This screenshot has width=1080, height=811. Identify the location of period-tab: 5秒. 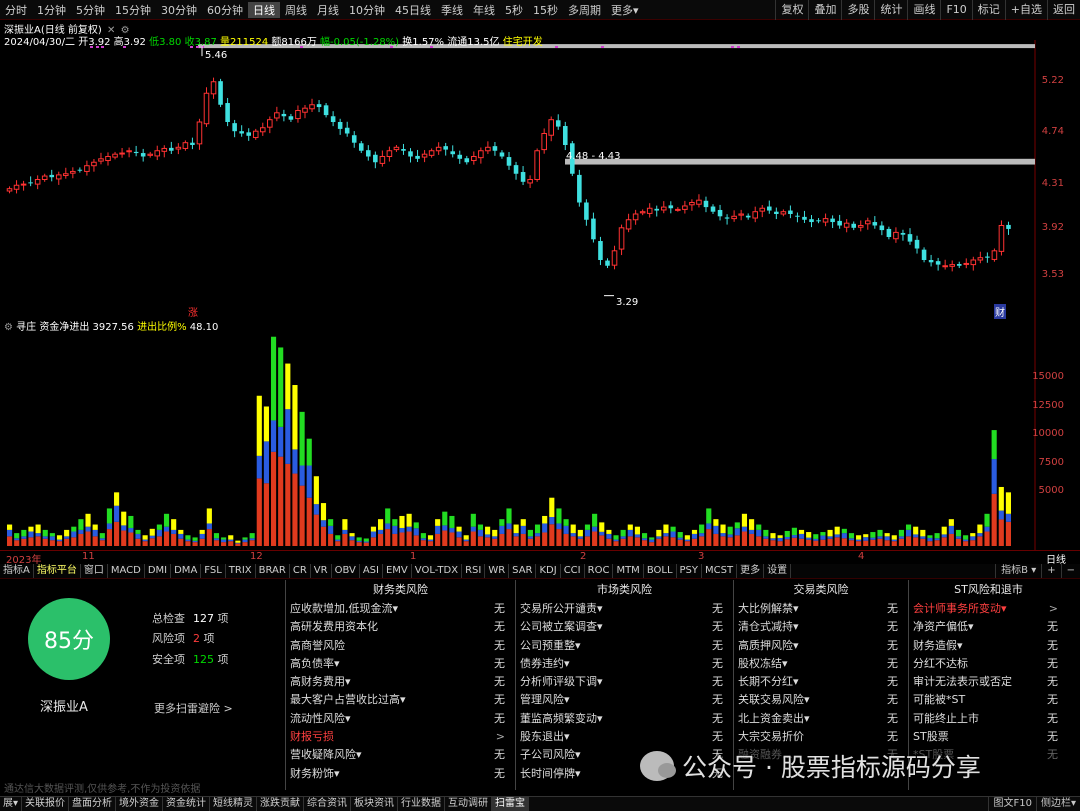
(514, 10).